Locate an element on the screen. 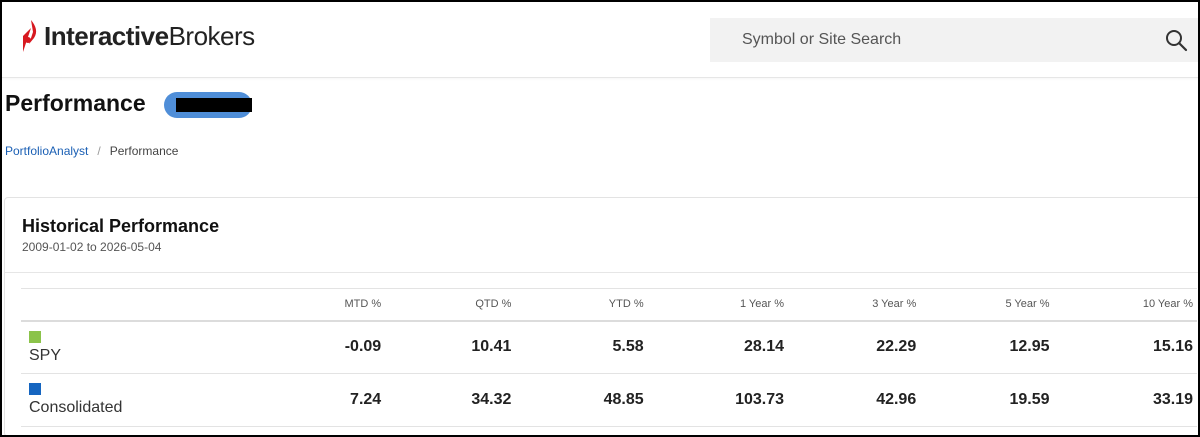 The height and width of the screenshot is (437, 1200). logo-wordmark: InteractiveBrokers is located at coordinates (149, 36).